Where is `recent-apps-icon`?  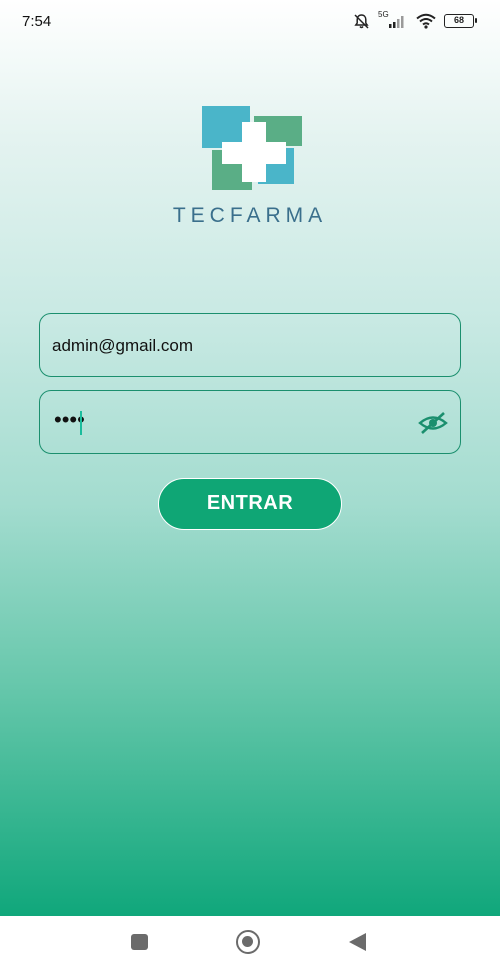
recent-apps-icon is located at coordinates (139, 942).